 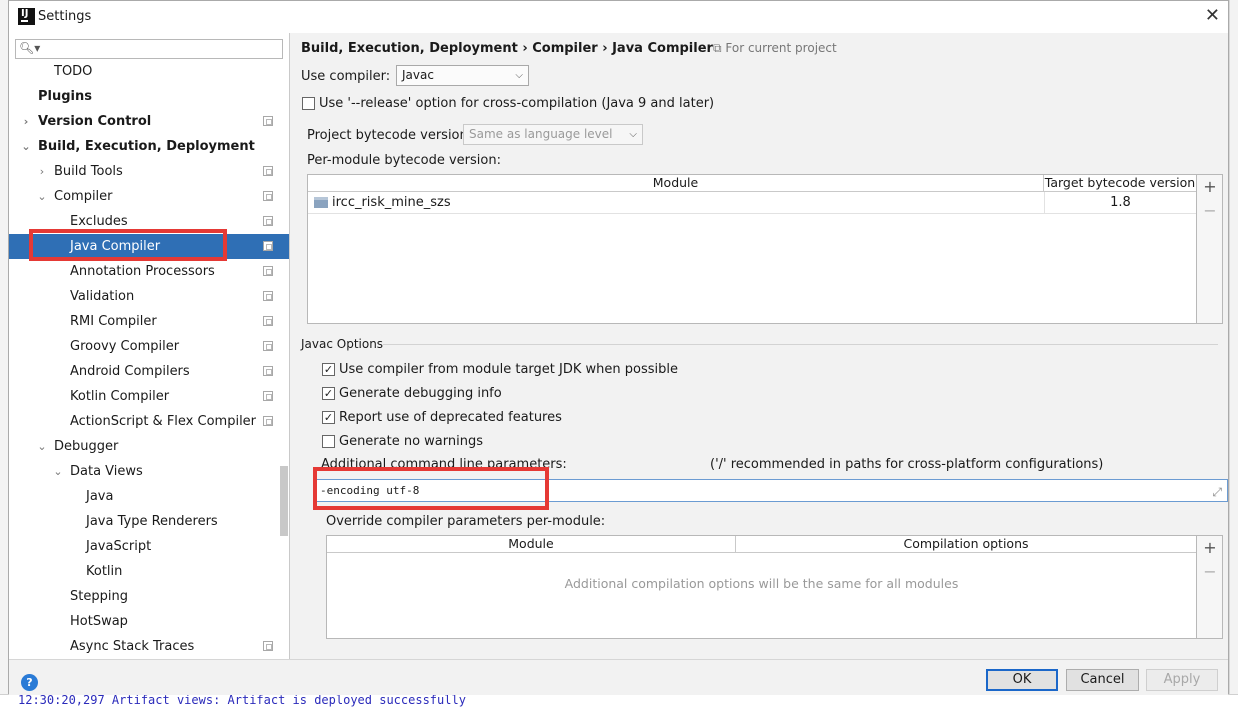 I want to click on additional-params-input: -encoding utf-8 ⤢, so click(x=771, y=490).